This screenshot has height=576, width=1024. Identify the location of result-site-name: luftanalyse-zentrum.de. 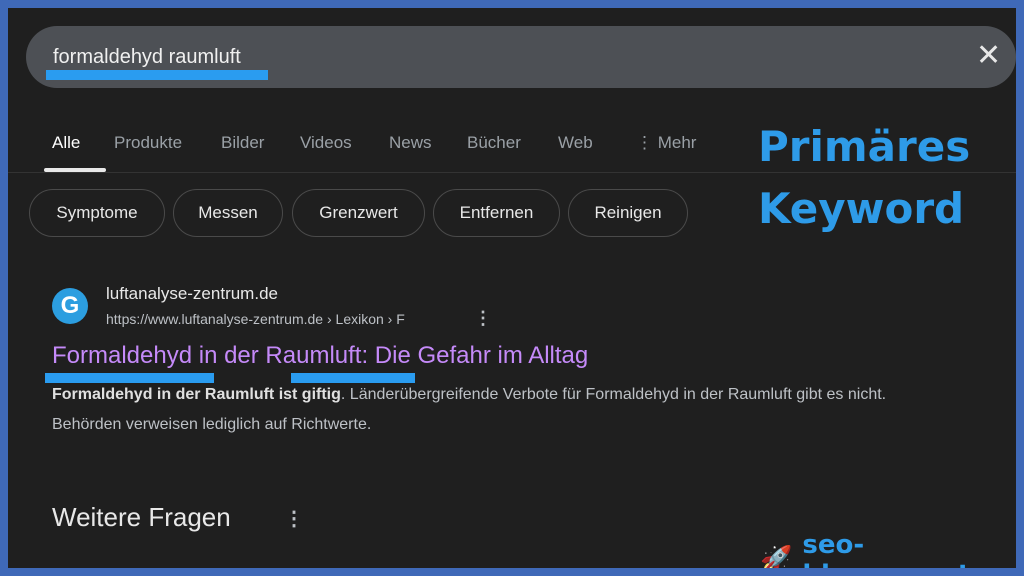
(192, 294).